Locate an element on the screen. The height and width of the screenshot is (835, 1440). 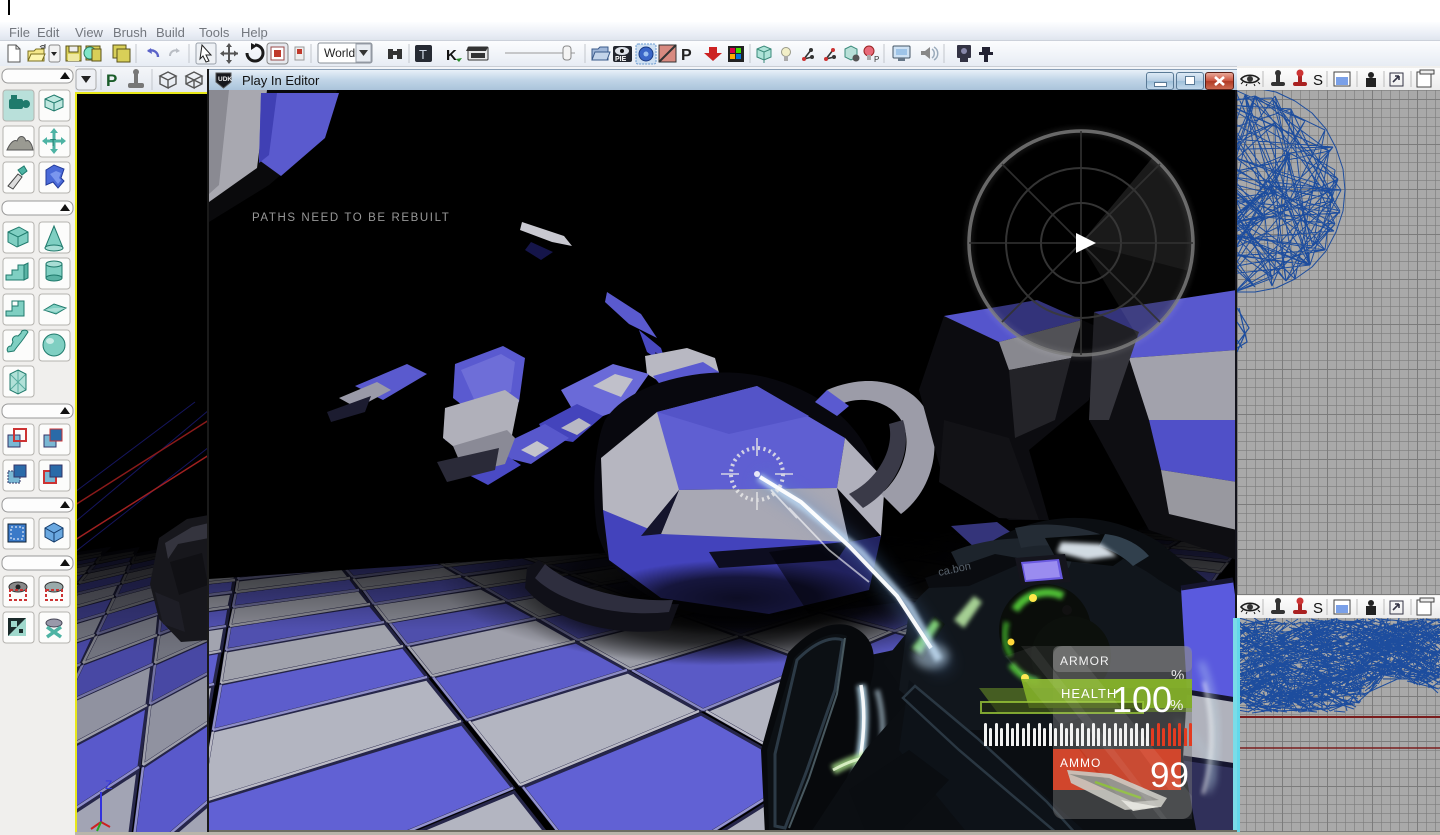
svg-text: World is located at coordinates (339, 53).